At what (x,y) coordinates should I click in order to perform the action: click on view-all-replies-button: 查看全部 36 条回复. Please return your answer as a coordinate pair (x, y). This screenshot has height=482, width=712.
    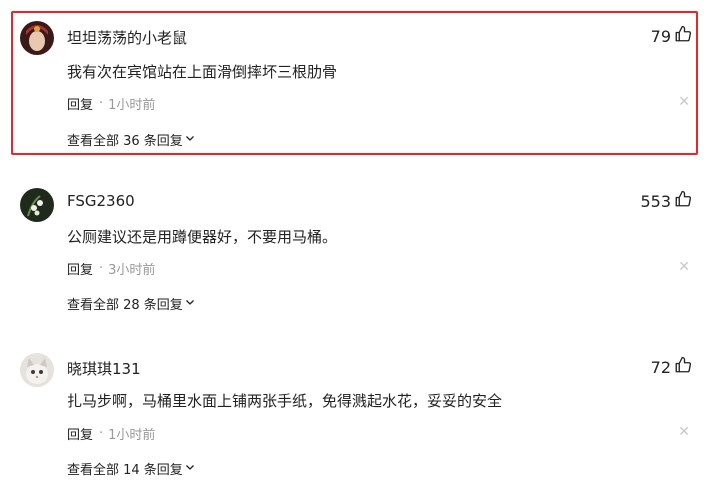
    Looking at the image, I should click on (131, 139).